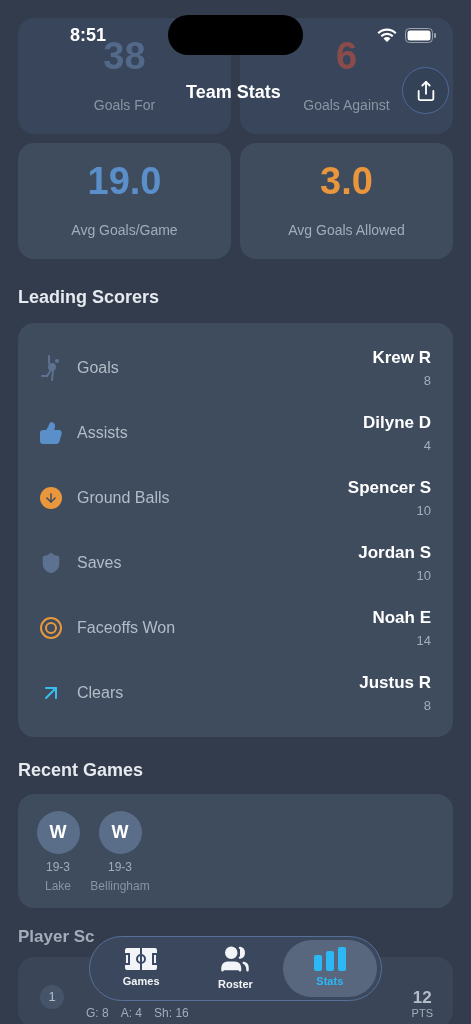  Describe the element at coordinates (52, 997) in the screenshot. I see `rank-badge: 1` at that location.